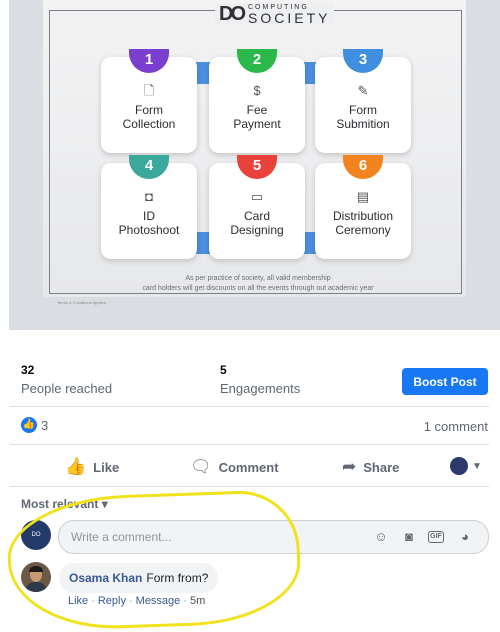 This screenshot has width=500, height=632. Describe the element at coordinates (105, 578) in the screenshot. I see `comment-author-link: Osama Khan` at that location.